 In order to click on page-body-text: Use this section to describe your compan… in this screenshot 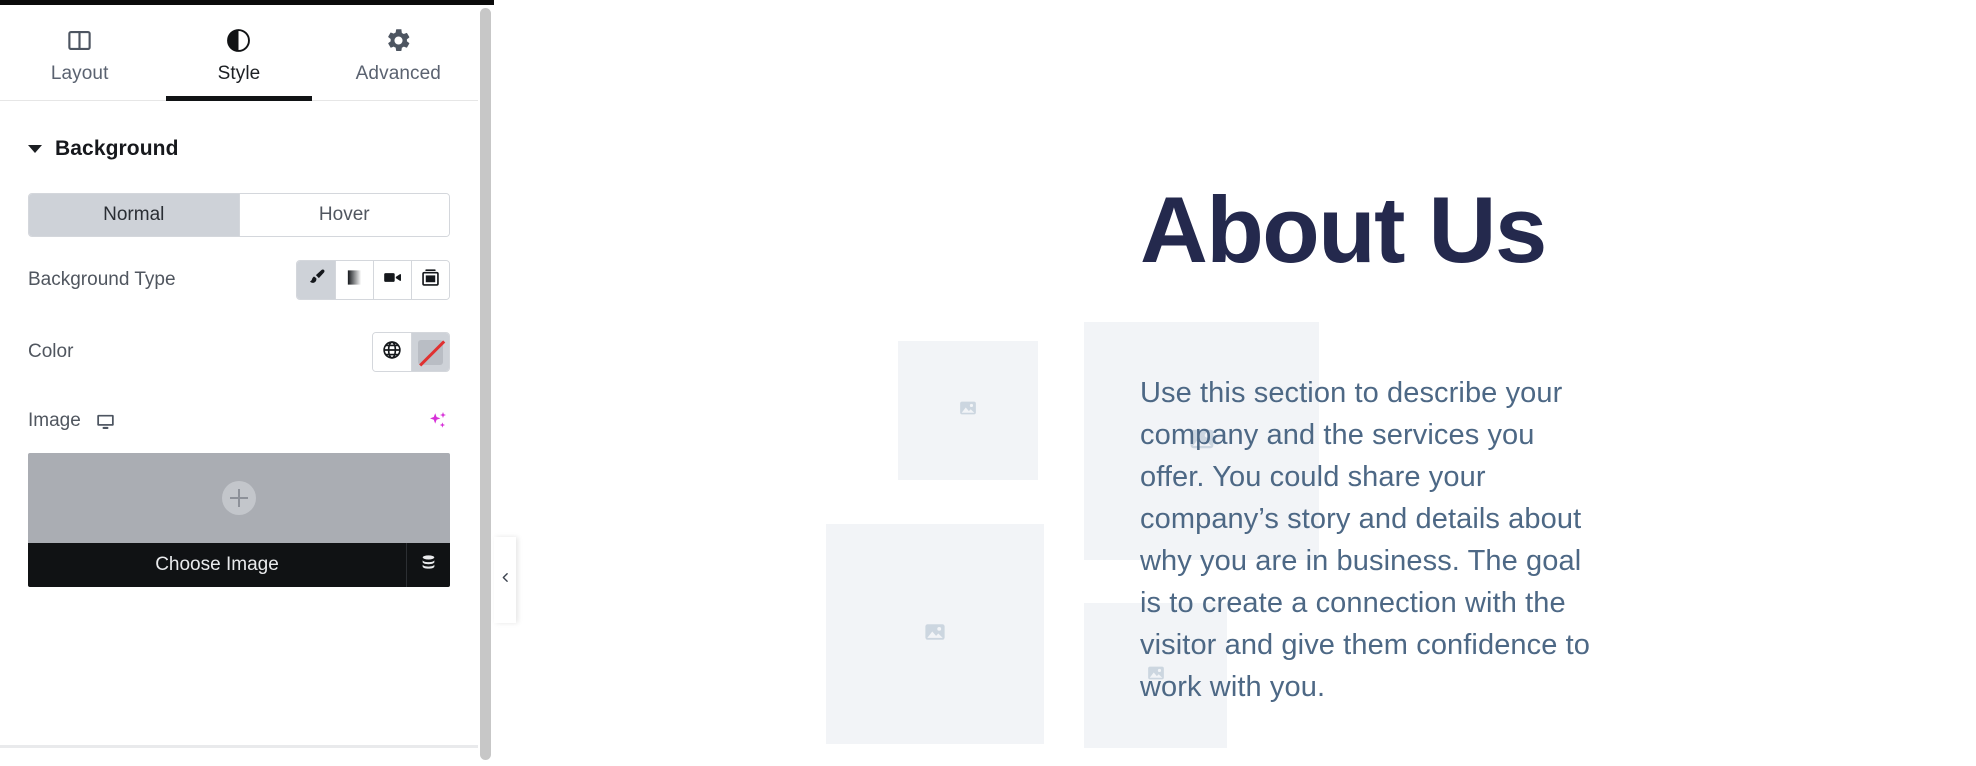, I will do `click(1366, 540)`.